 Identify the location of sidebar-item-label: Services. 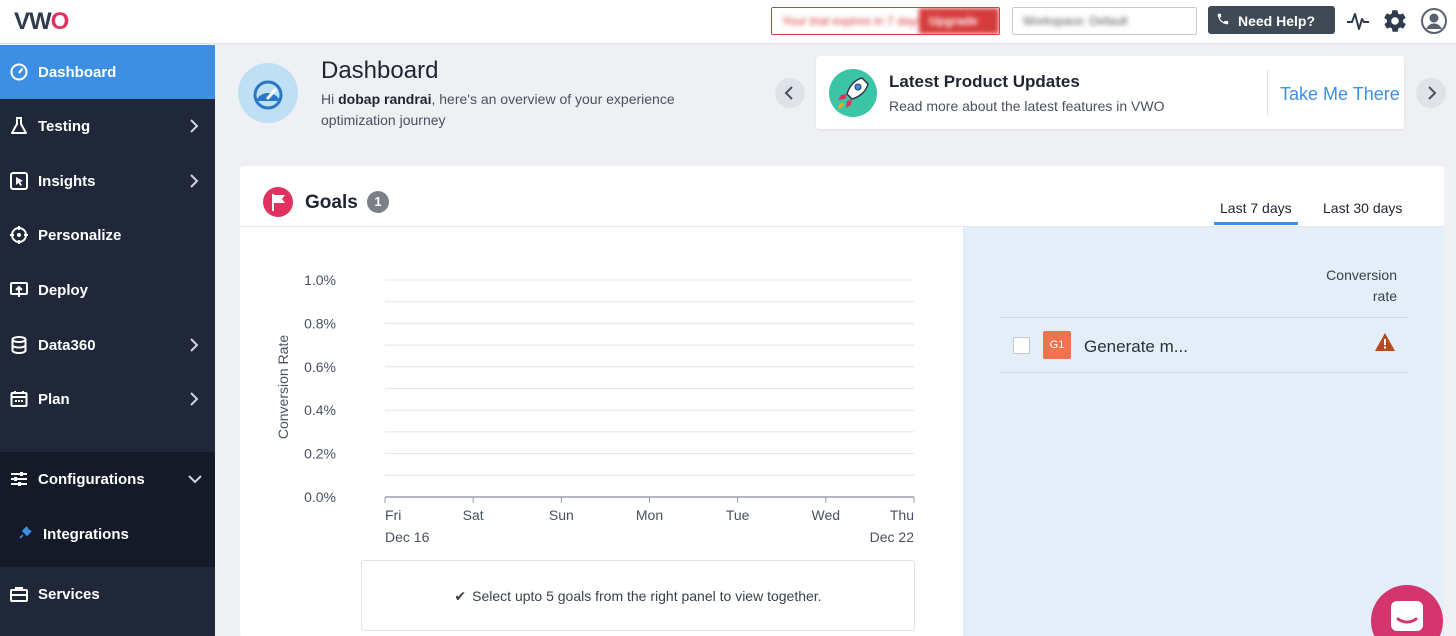
(69, 594).